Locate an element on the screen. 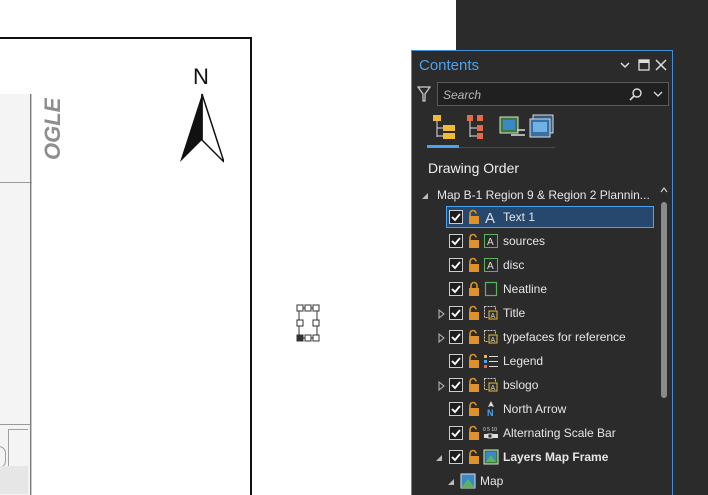 The height and width of the screenshot is (495, 708). search-box is located at coordinates (553, 94).